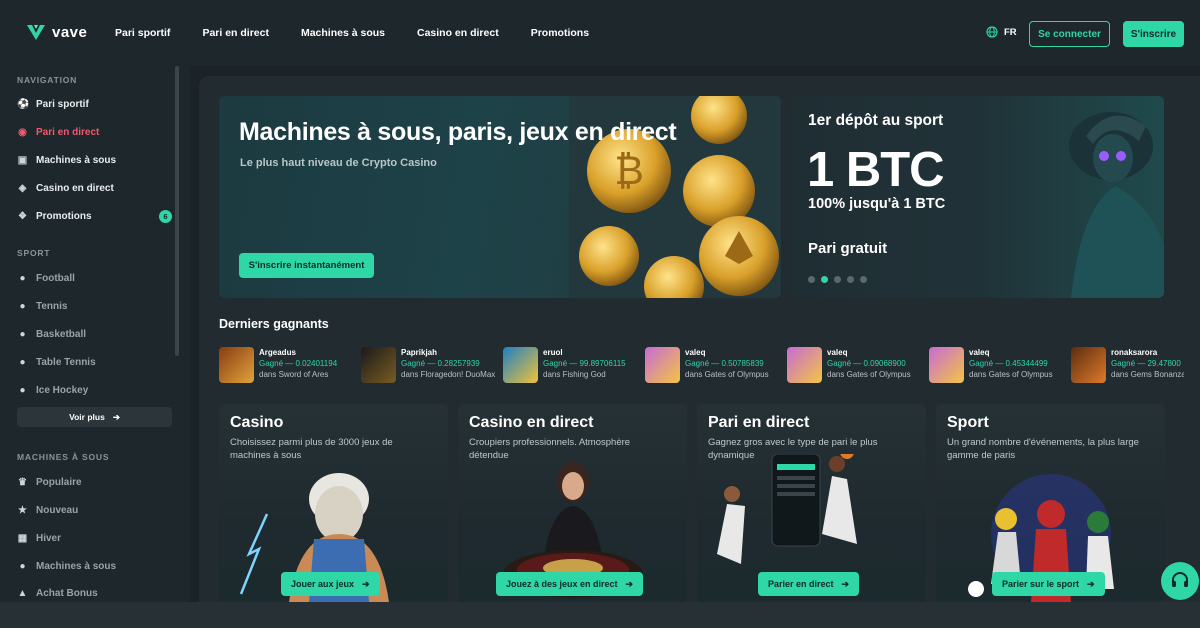 This screenshot has height=628, width=1200. Describe the element at coordinates (75, 188) in the screenshot. I see `sidebar-item-label: Casino en direct` at that location.